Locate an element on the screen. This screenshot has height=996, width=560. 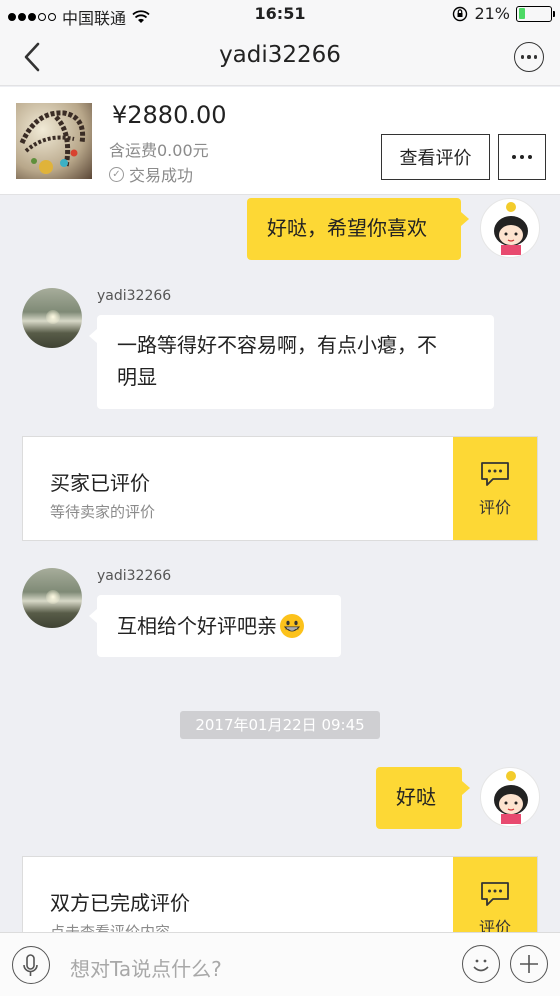
order-status-text: 交易成功 is located at coordinates (161, 175).